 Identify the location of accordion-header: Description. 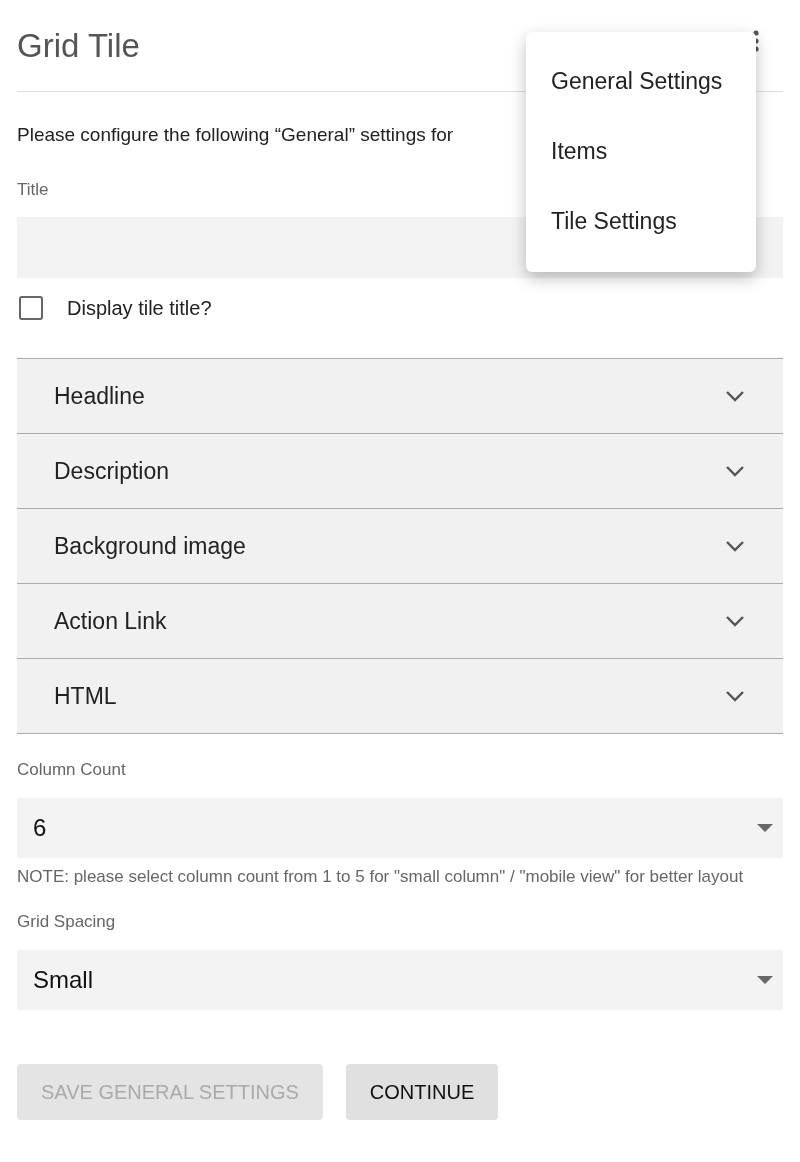
(400, 471).